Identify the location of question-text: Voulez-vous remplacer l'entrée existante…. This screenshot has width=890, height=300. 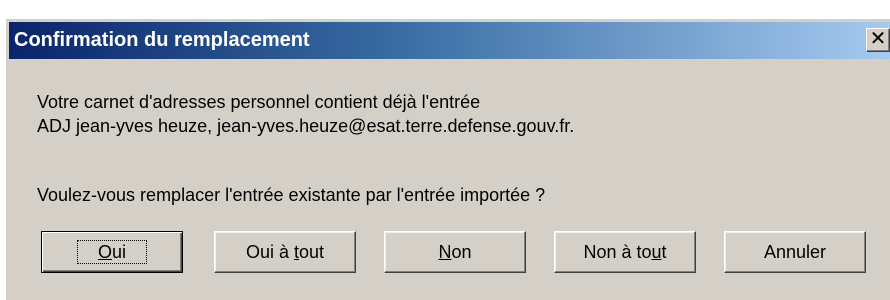
(291, 195).